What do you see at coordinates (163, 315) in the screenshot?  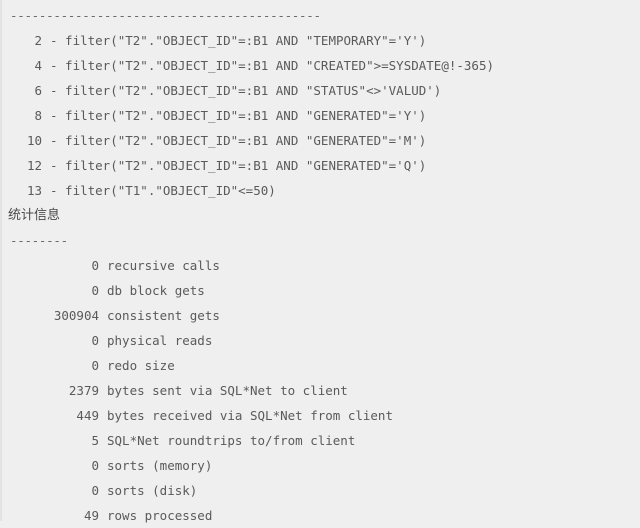 I see `statistic-label: consistent gets` at bounding box center [163, 315].